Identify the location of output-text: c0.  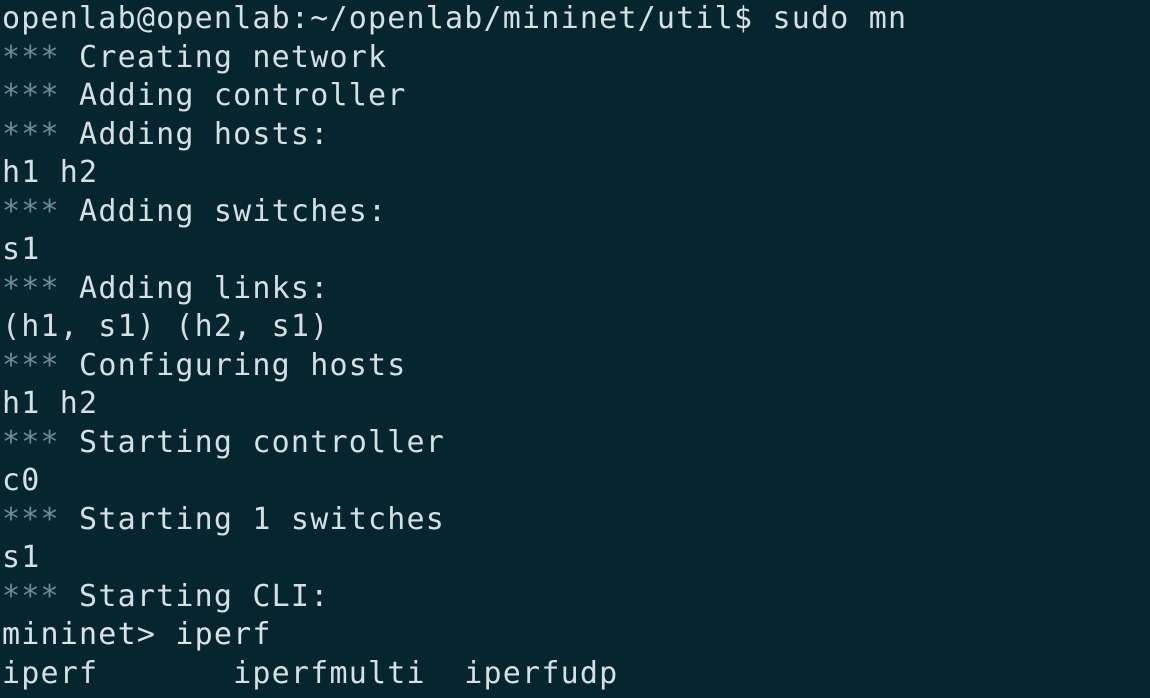
(21, 480).